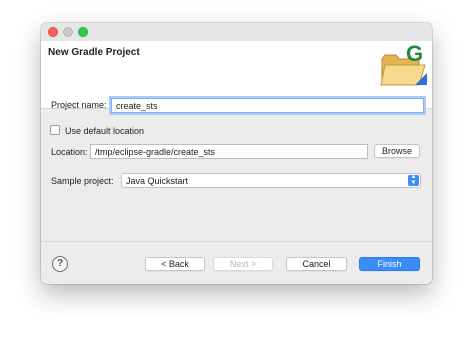 This screenshot has width=474, height=343. Describe the element at coordinates (236, 241) in the screenshot. I see `footer-divider` at that location.